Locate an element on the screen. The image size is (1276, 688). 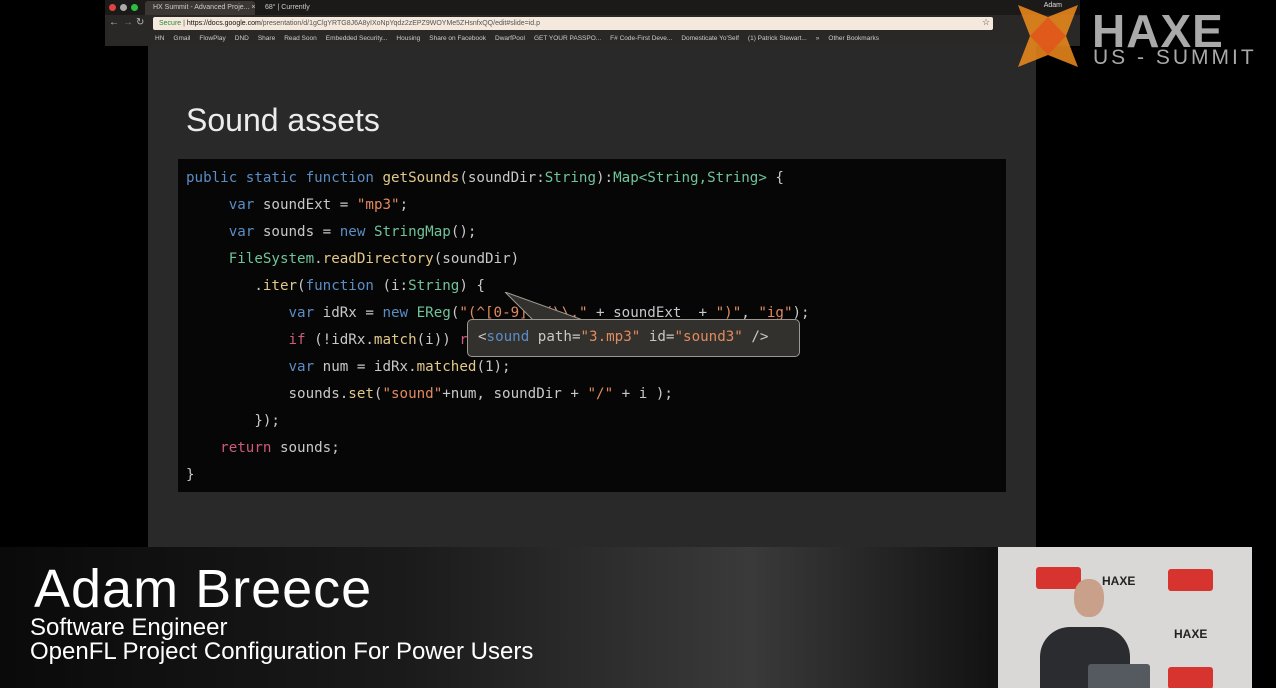
bookmark-item: Read Soon is located at coordinates (300, 38).